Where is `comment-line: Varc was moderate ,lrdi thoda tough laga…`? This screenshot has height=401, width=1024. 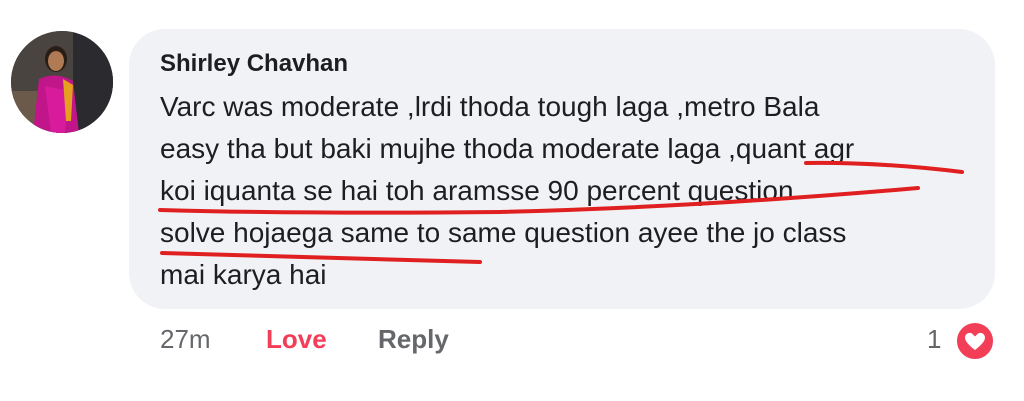
comment-line: Varc was moderate ,lrdi thoda tough laga… is located at coordinates (490, 106).